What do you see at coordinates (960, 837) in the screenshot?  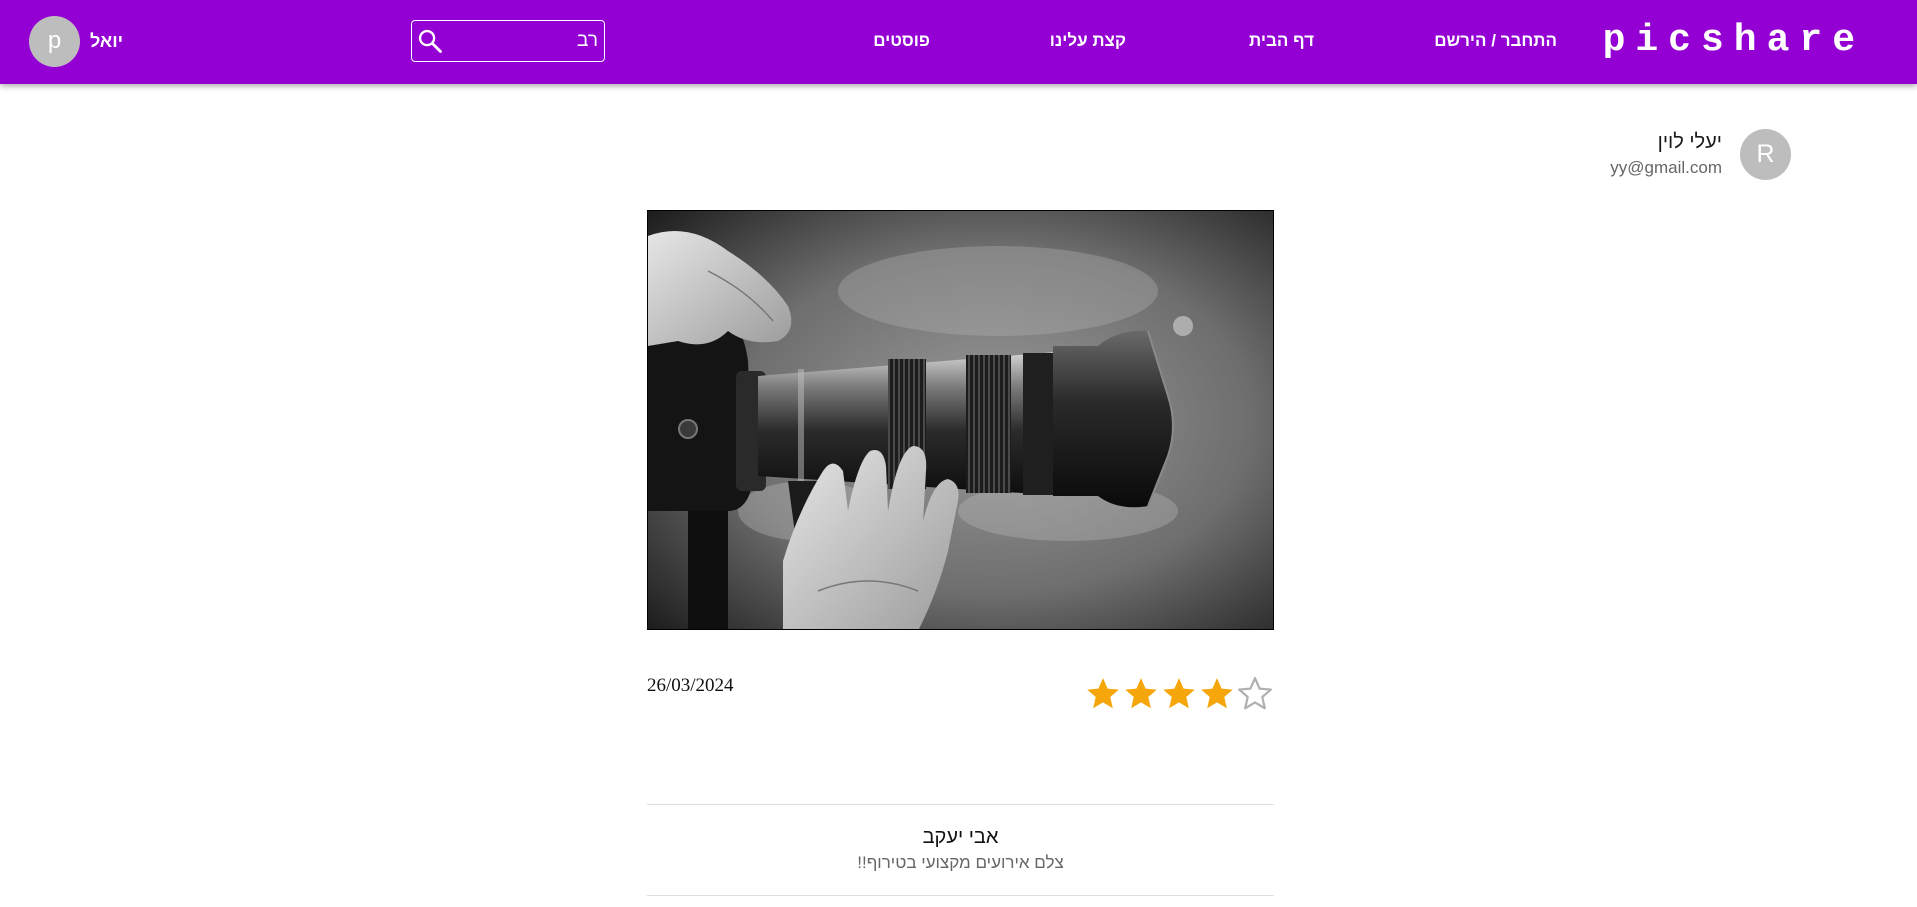 I see `comment-author: אבי יעקב` at bounding box center [960, 837].